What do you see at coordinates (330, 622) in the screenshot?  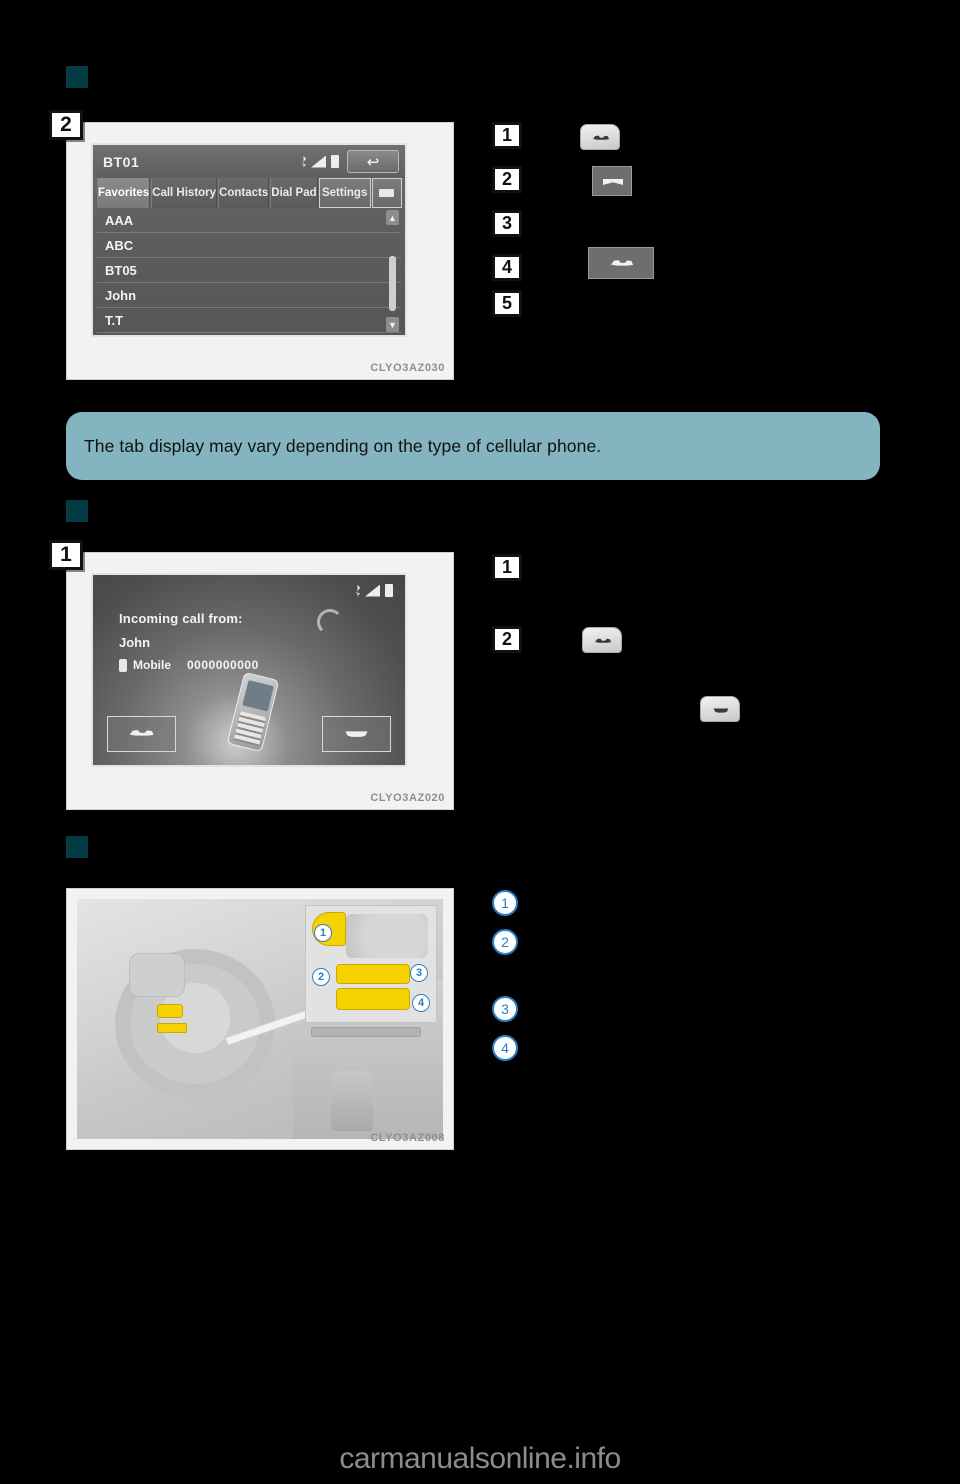 I see `ringing-spinner-icon` at bounding box center [330, 622].